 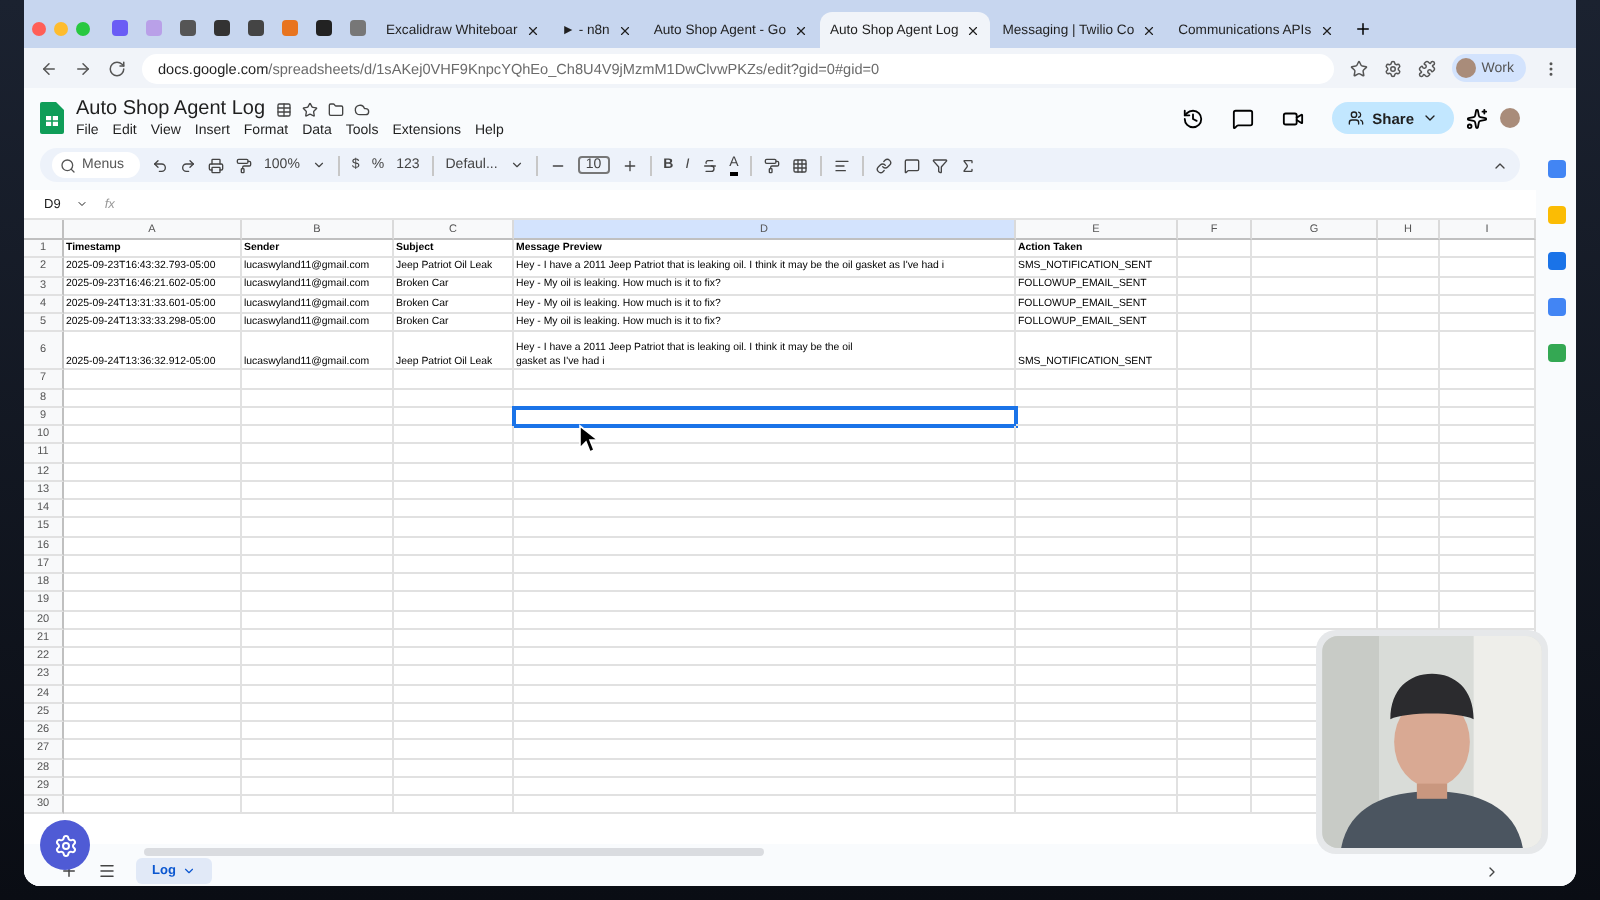 I want to click on document-title: Auto Shop Agent Log, so click(x=171, y=109).